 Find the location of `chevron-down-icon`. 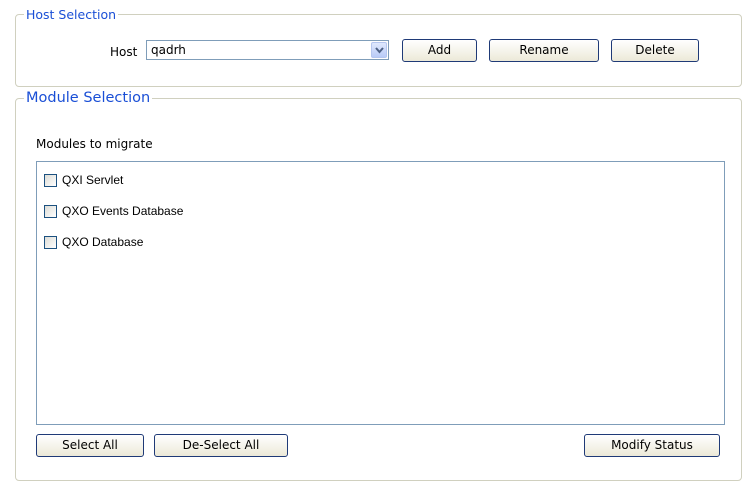

chevron-down-icon is located at coordinates (379, 50).